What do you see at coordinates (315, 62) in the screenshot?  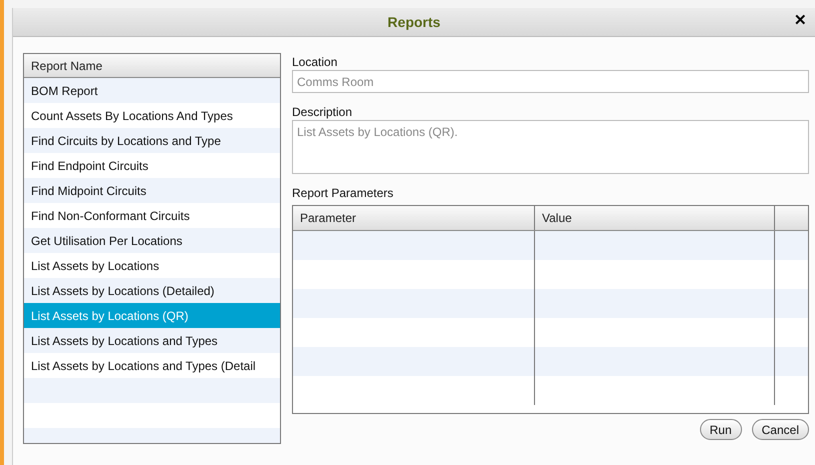 I see `location-label: Location` at bounding box center [315, 62].